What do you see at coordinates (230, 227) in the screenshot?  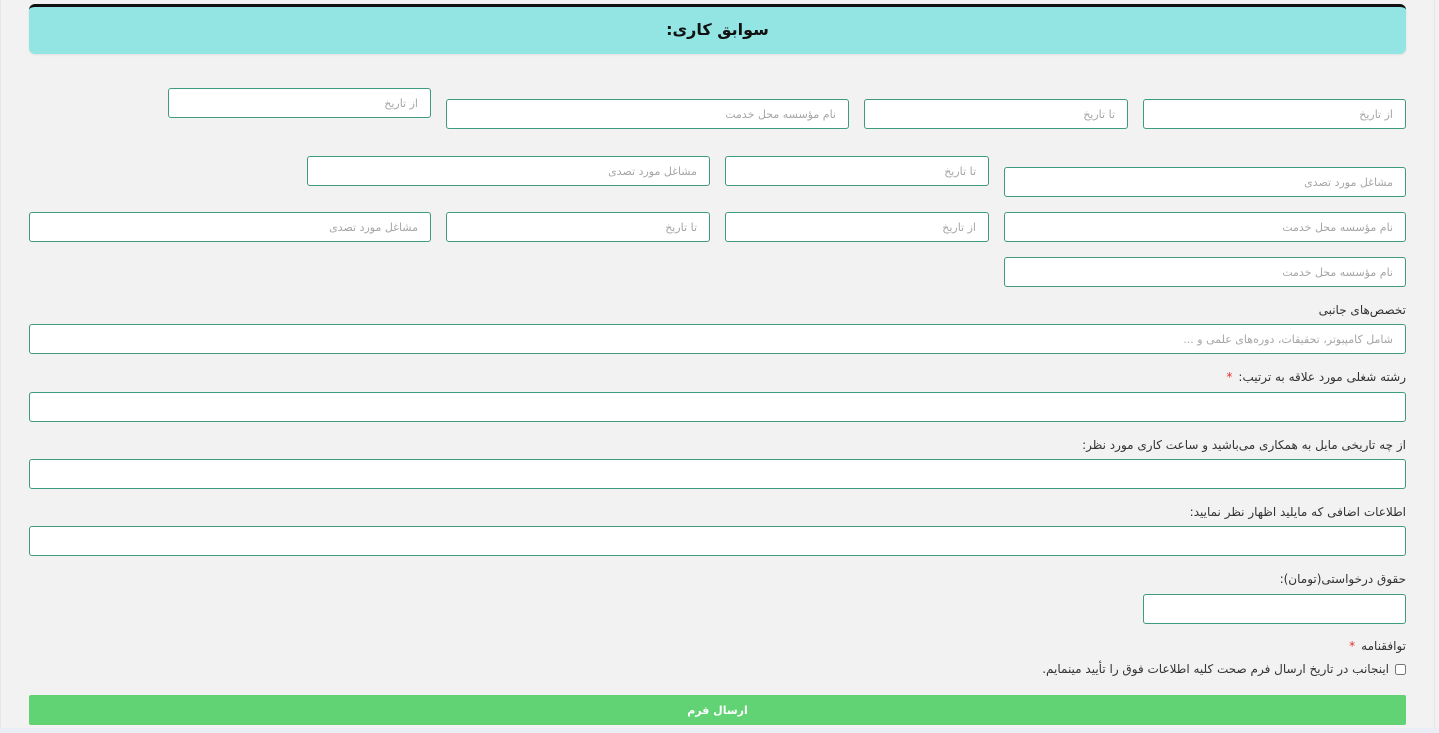 I see `job3-position-input` at bounding box center [230, 227].